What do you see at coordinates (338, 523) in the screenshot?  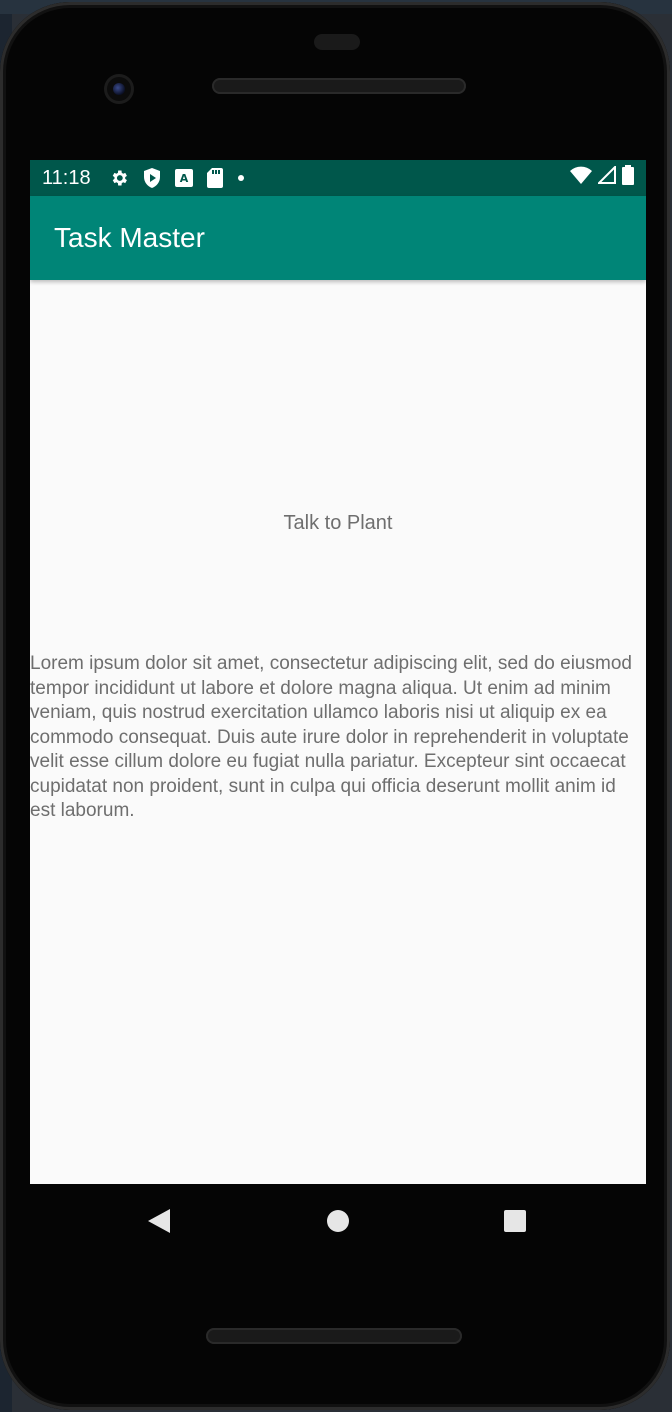 I see `talk-to-plant-button: Talk to Plant` at bounding box center [338, 523].